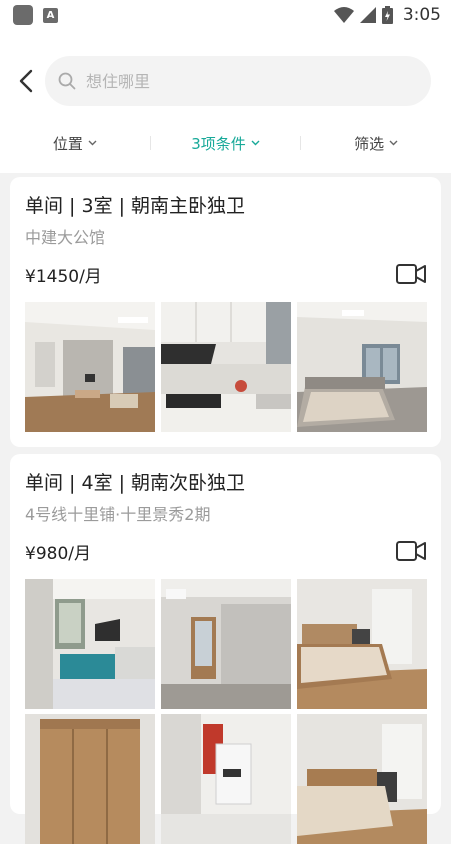  I want to click on notification-icon, so click(23, 15).